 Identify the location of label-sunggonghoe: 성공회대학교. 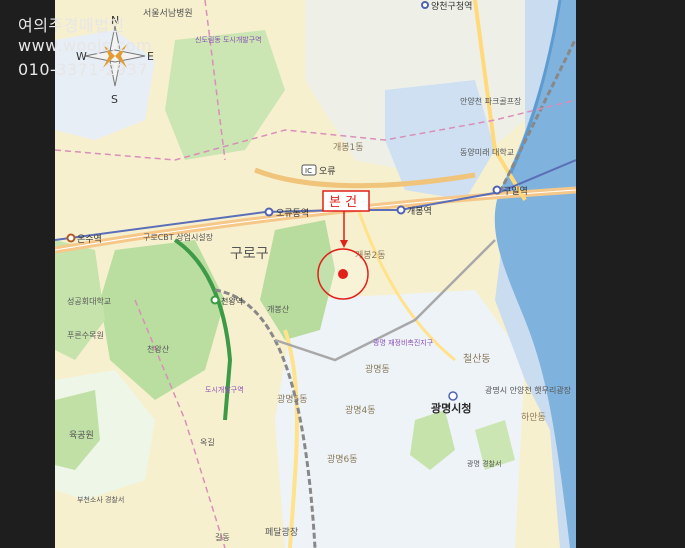
(89, 301).